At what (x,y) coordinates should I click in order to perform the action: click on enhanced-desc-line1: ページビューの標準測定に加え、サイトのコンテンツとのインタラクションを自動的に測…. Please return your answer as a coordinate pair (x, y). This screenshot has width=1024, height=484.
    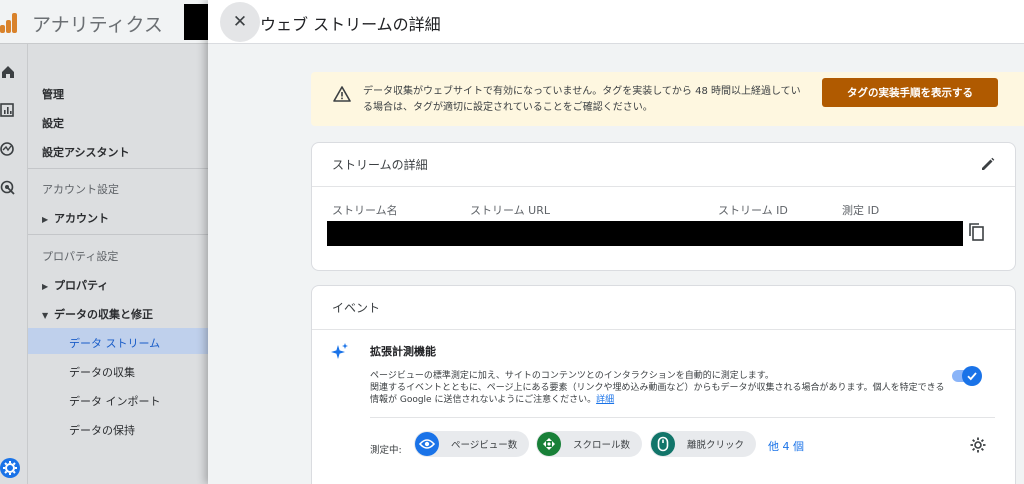
    Looking at the image, I should click on (572, 376).